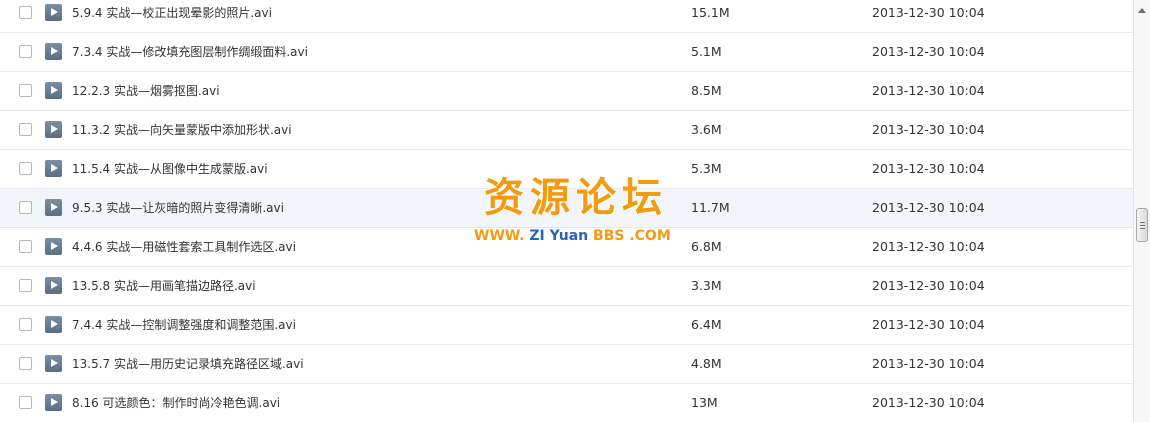  I want to click on file-name: 7.4.4 实战—控制调整强度和调整范围.avi, so click(184, 325).